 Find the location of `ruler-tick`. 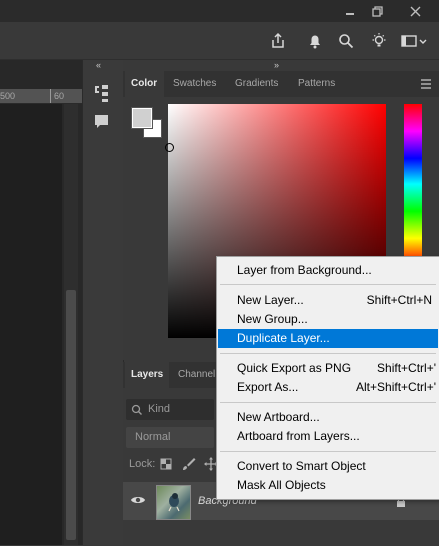

ruler-tick is located at coordinates (50, 96).